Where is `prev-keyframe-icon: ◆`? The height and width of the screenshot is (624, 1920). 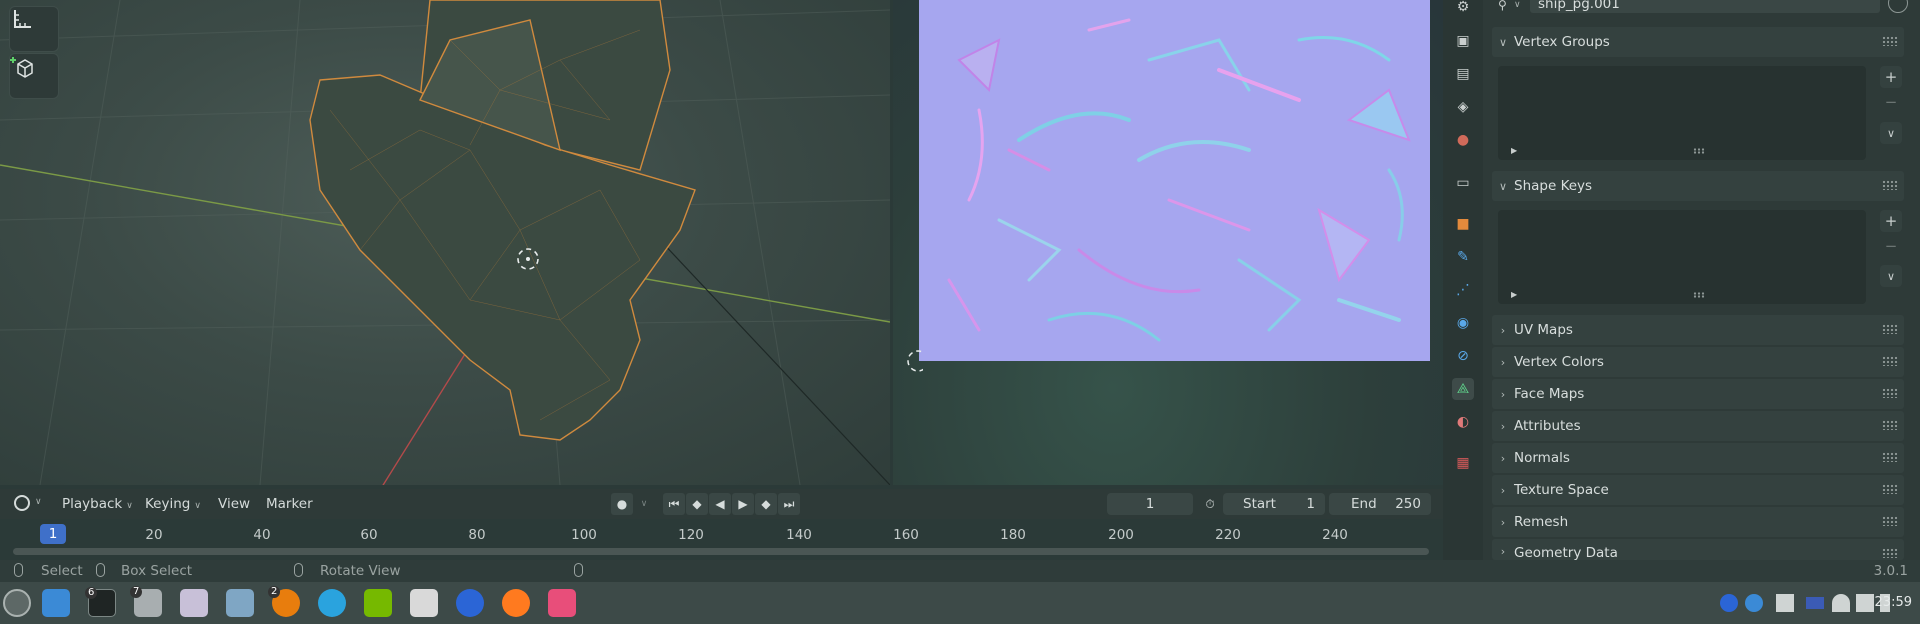 prev-keyframe-icon: ◆ is located at coordinates (697, 504).